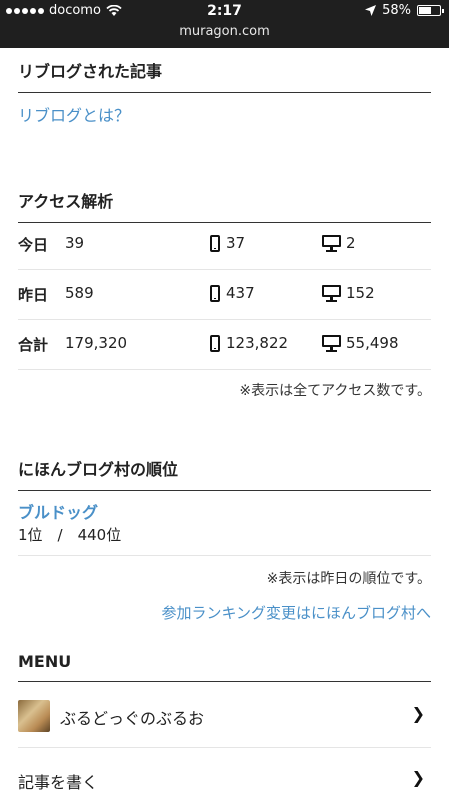 Image resolution: width=449 pixels, height=800 pixels. I want to click on menu-item-label: 記事を書く, so click(58, 782).